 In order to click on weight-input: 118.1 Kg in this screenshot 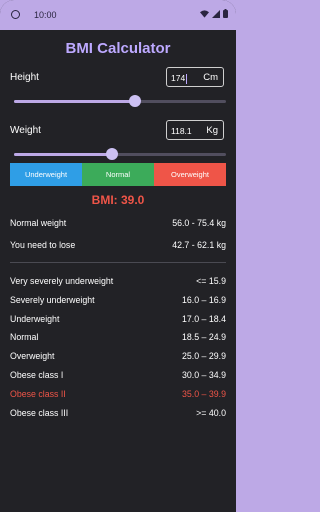, I will do `click(195, 130)`.